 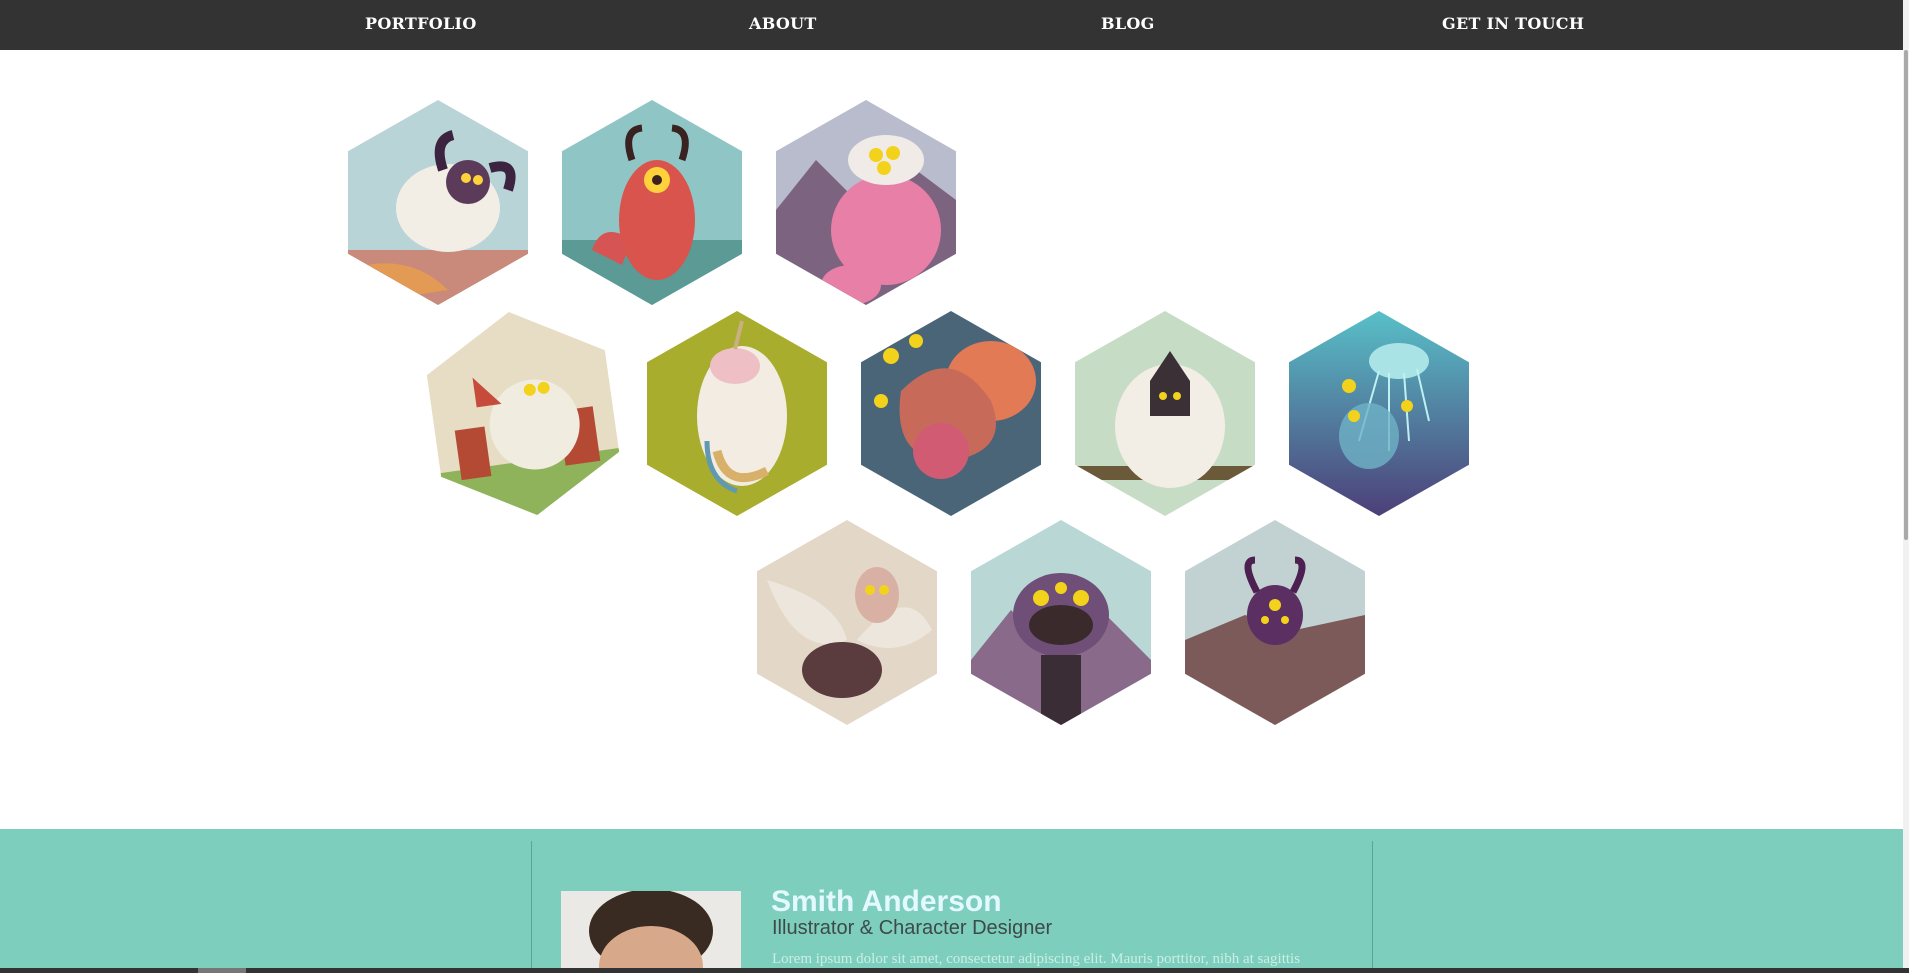 I want to click on gallery-item-sleeping-unicorn, so click(x=737, y=413).